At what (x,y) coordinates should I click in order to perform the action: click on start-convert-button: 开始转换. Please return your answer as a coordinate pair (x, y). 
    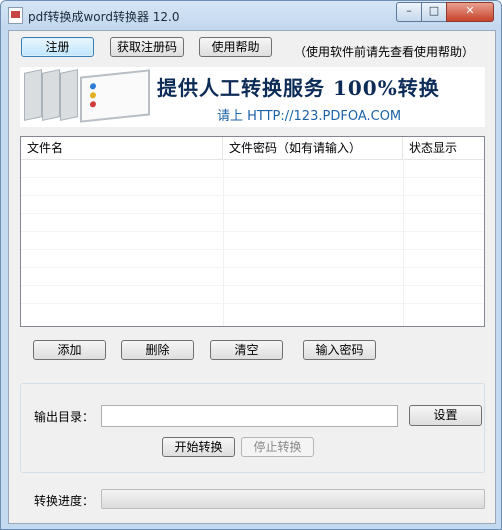
    Looking at the image, I should click on (198, 447).